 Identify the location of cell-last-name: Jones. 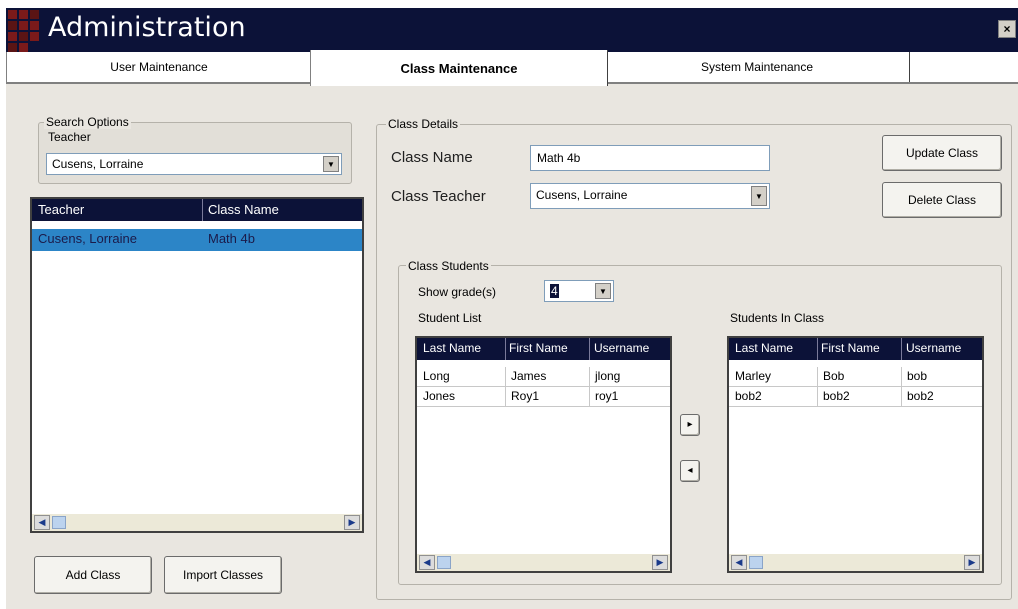
(439, 396).